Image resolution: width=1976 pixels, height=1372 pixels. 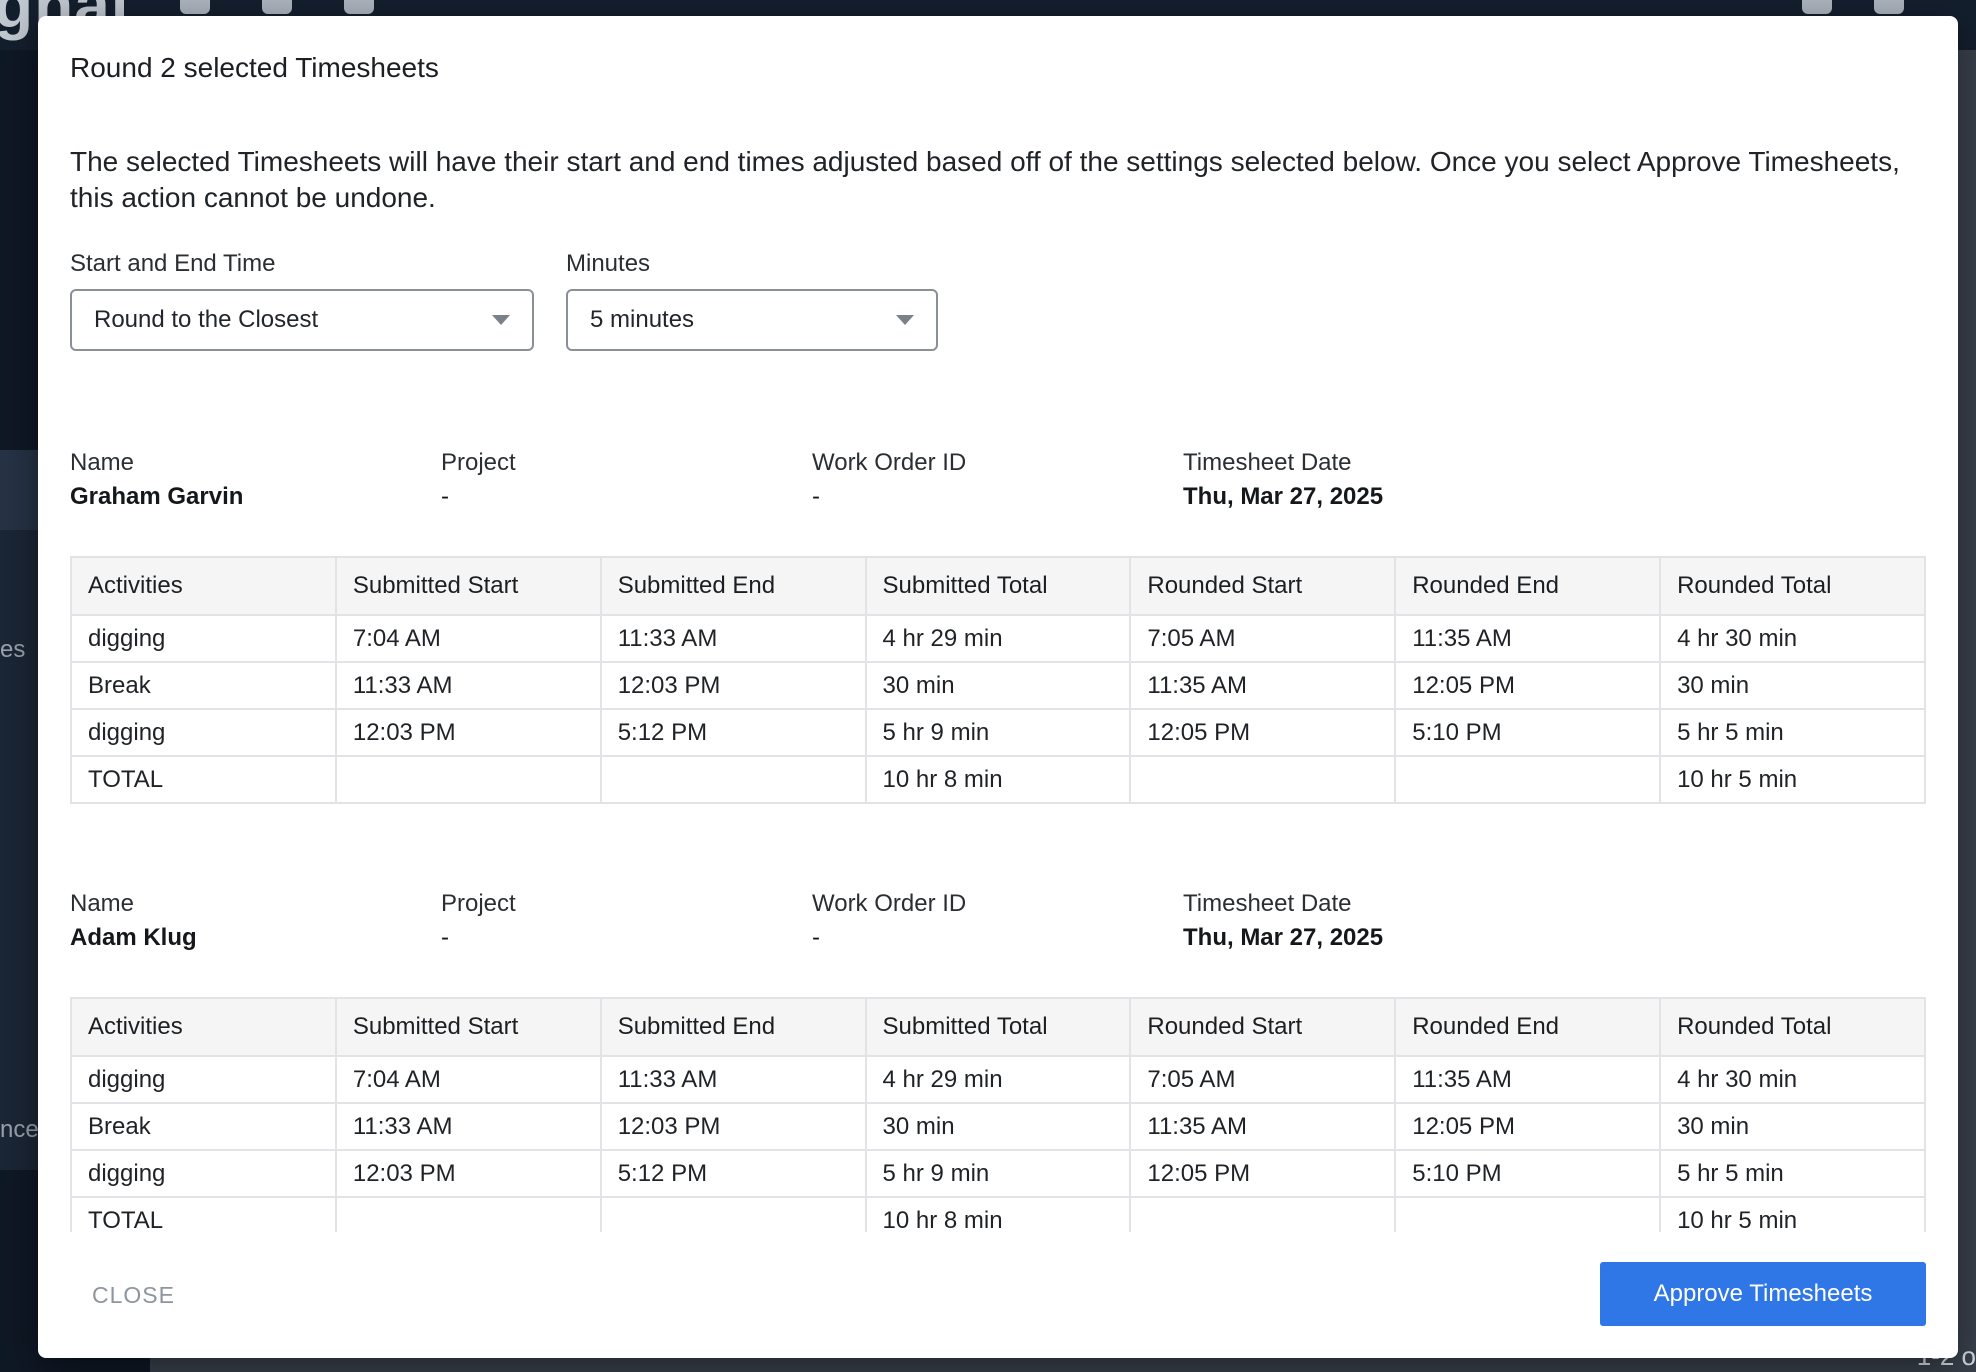 I want to click on approve-timesheets-button: Approve Timesheets, so click(x=1763, y=1294).